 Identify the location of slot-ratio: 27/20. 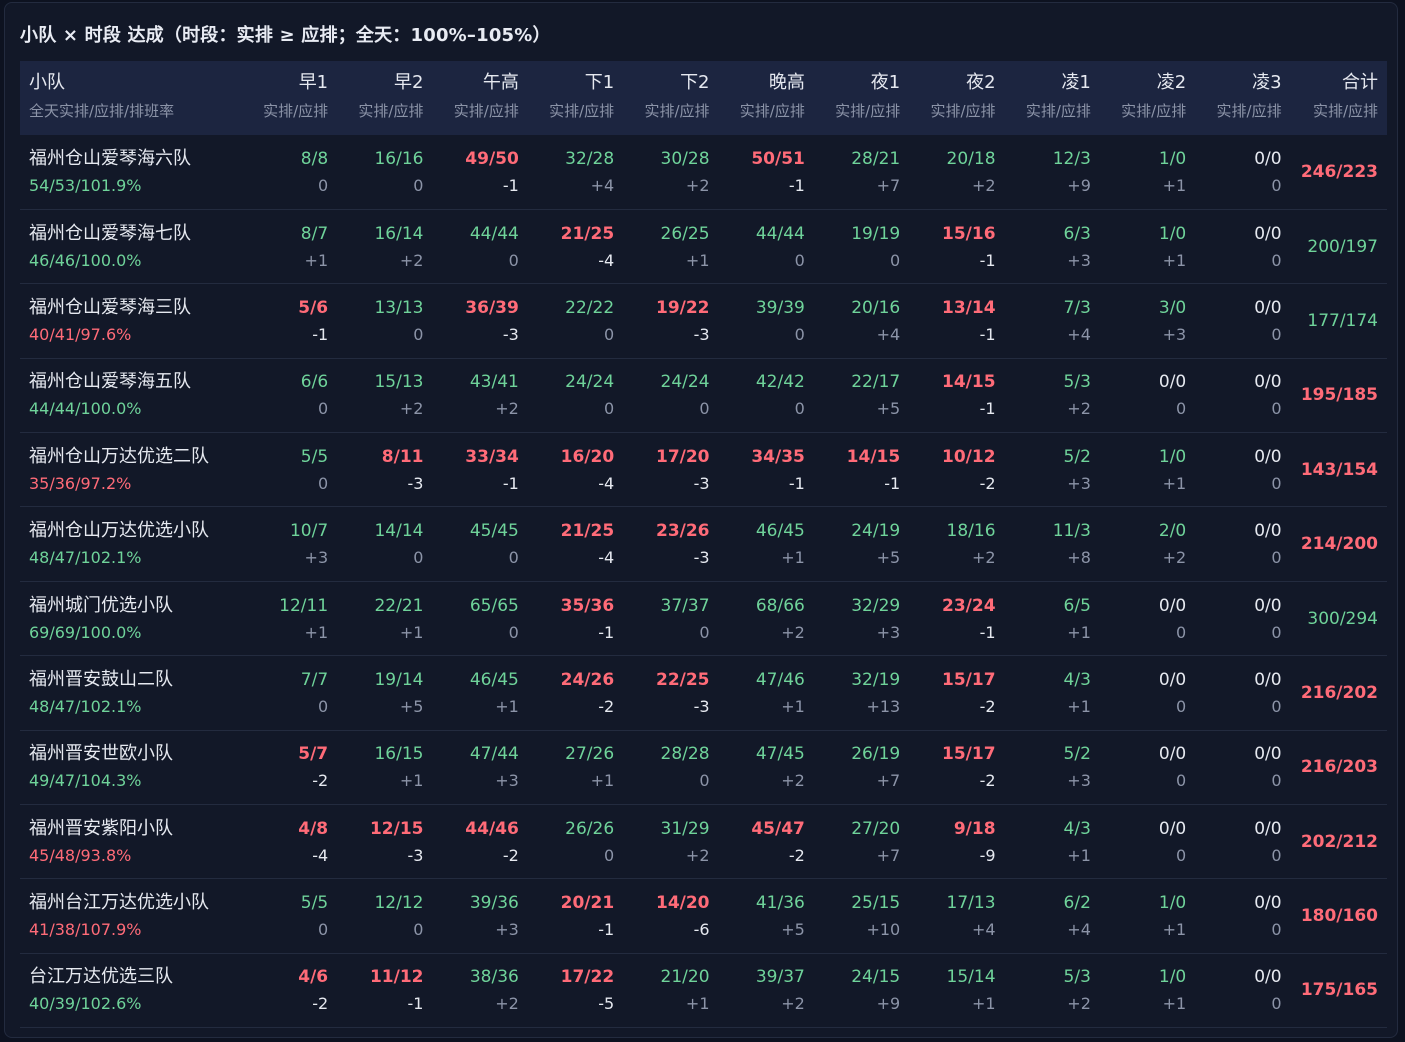
(876, 828).